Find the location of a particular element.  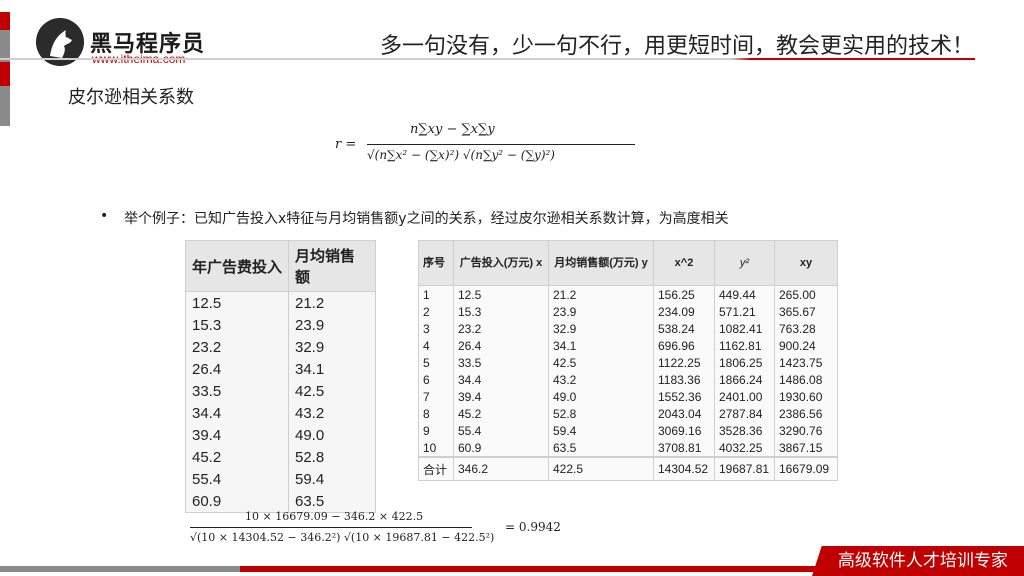

table-header-y-squared: y² is located at coordinates (744, 263).